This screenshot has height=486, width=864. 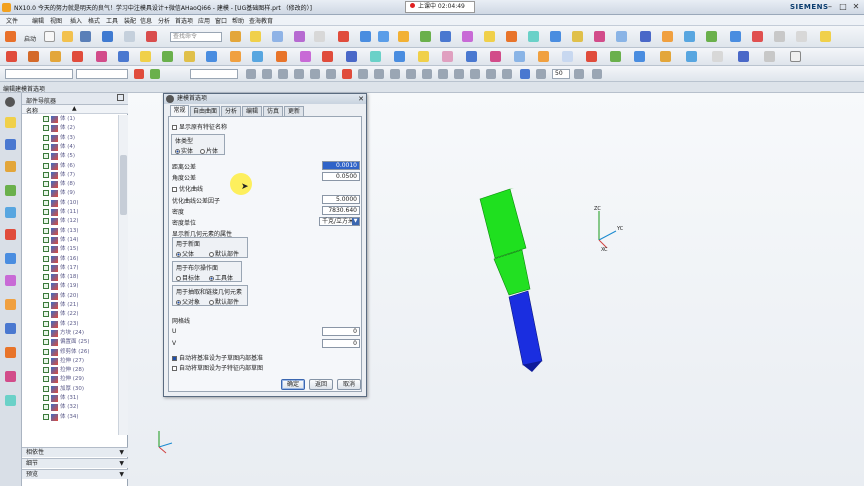 What do you see at coordinates (257, 56) in the screenshot?
I see `sphere-icon` at bounding box center [257, 56].